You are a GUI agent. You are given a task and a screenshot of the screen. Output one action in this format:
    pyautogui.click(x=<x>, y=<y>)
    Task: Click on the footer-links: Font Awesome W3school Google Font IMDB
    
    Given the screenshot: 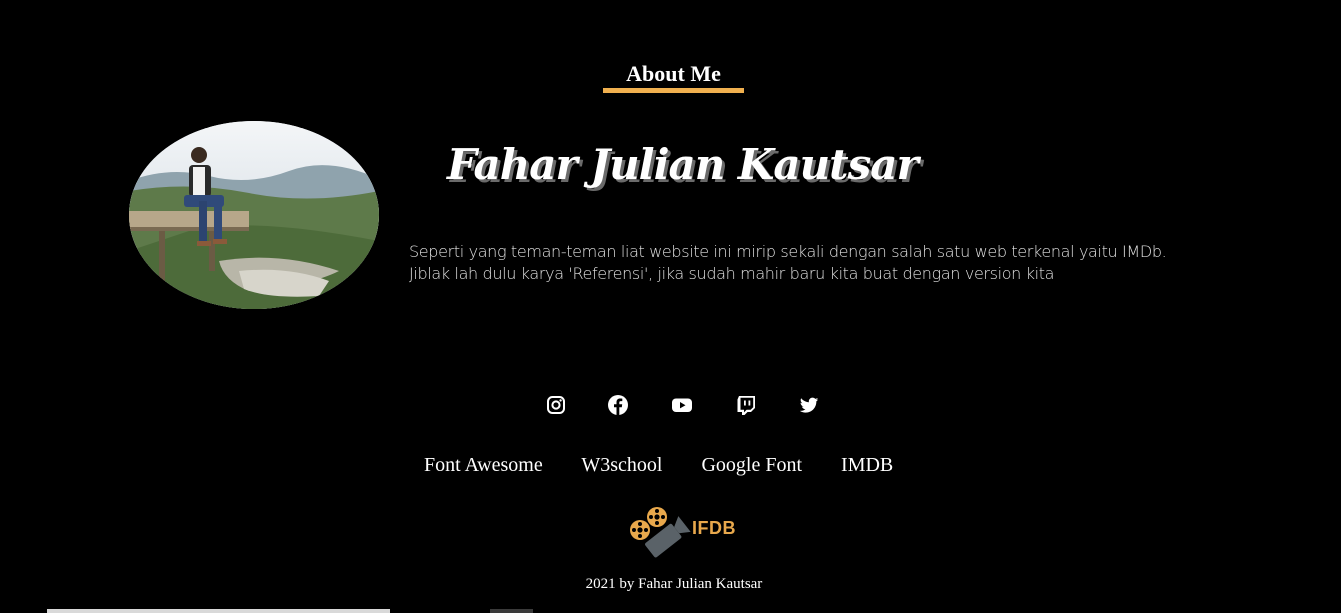 What is the action you would take?
    pyautogui.click(x=658, y=465)
    